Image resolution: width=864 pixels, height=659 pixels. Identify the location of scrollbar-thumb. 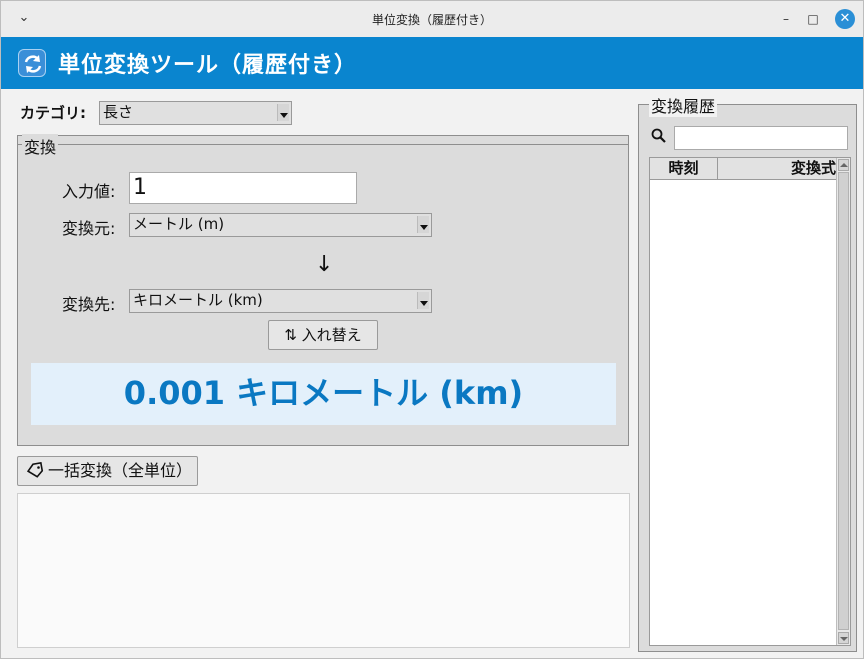
(843, 401).